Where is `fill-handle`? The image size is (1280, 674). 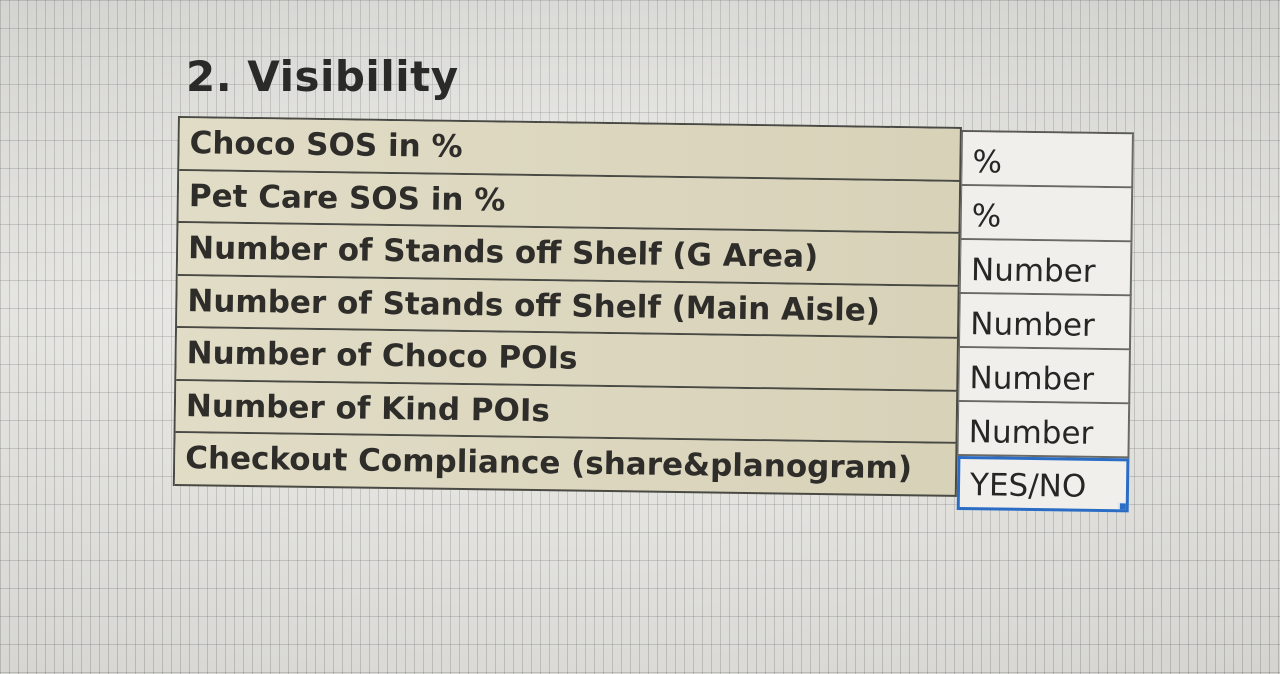 fill-handle is located at coordinates (1124, 507).